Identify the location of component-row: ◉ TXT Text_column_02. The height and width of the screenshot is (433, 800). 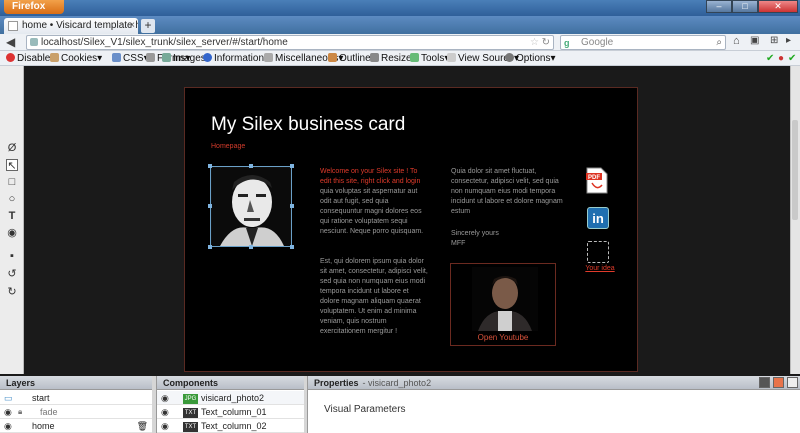
(230, 426).